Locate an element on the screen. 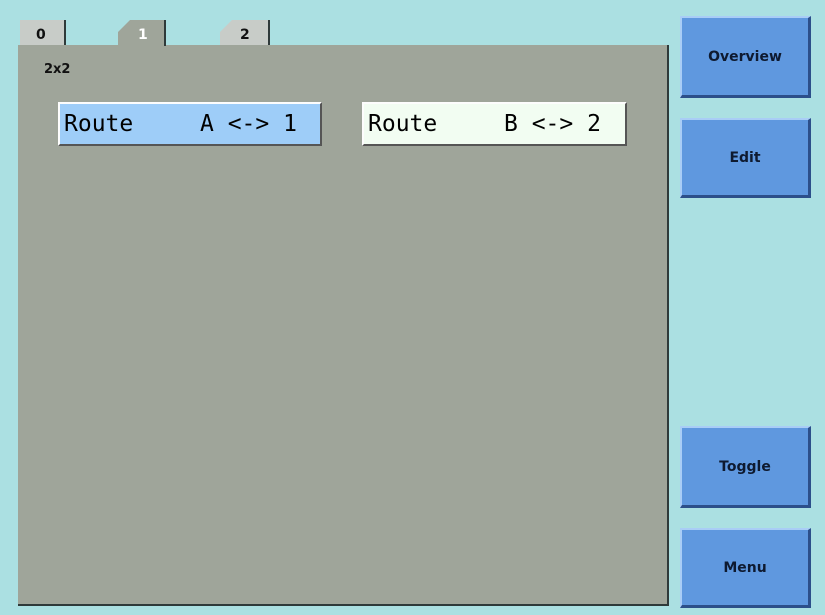 This screenshot has height=615, width=825. toggle-button: Toggle is located at coordinates (745, 467).